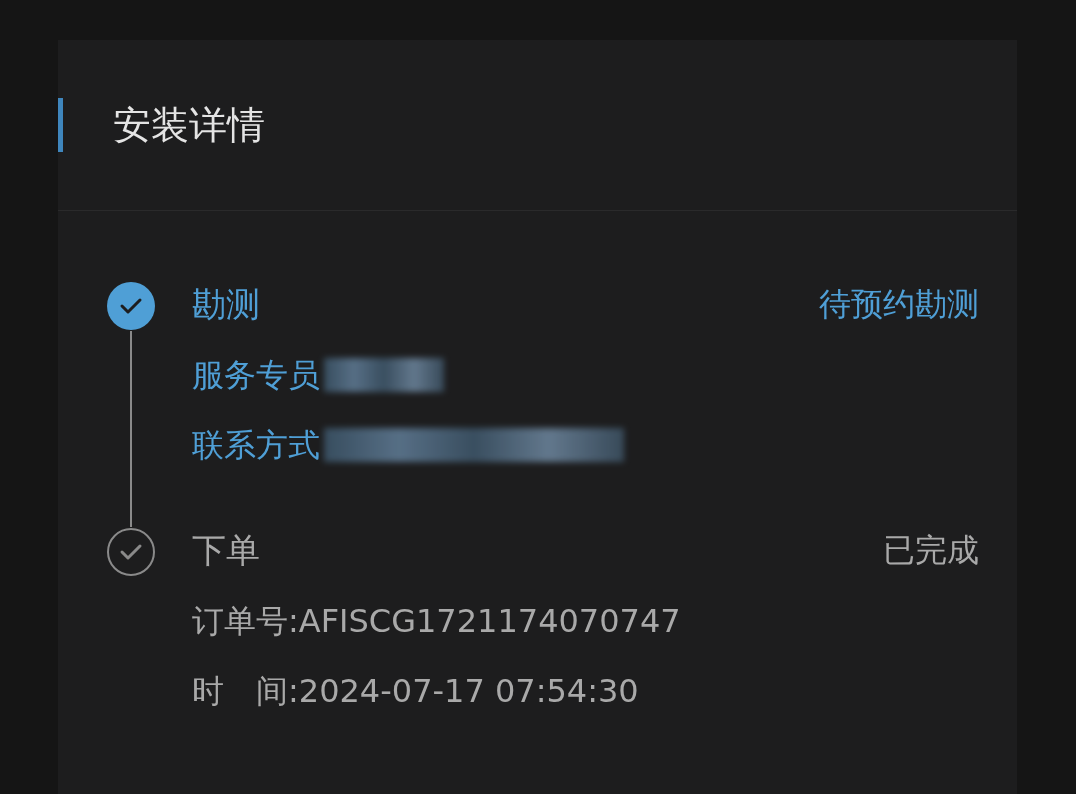 This screenshot has width=1076, height=794. What do you see at coordinates (436, 621) in the screenshot?
I see `step-detail: 订单号:AFISCG1721174070747` at bounding box center [436, 621].